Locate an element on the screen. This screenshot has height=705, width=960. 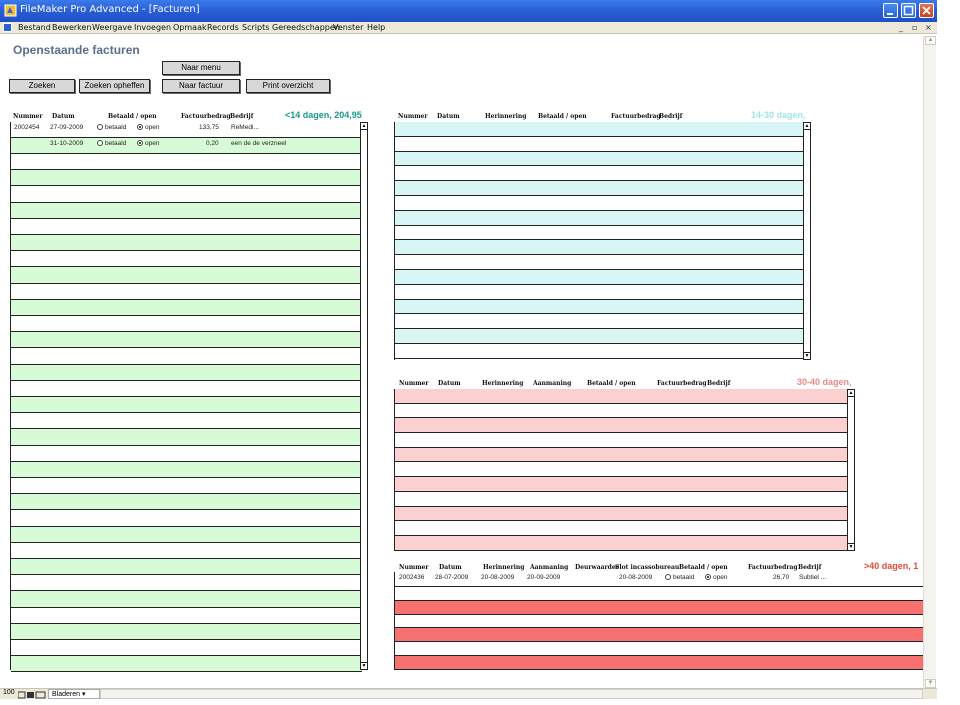
scroll-up-arrow-icon: ▲ is located at coordinates (930, 40).